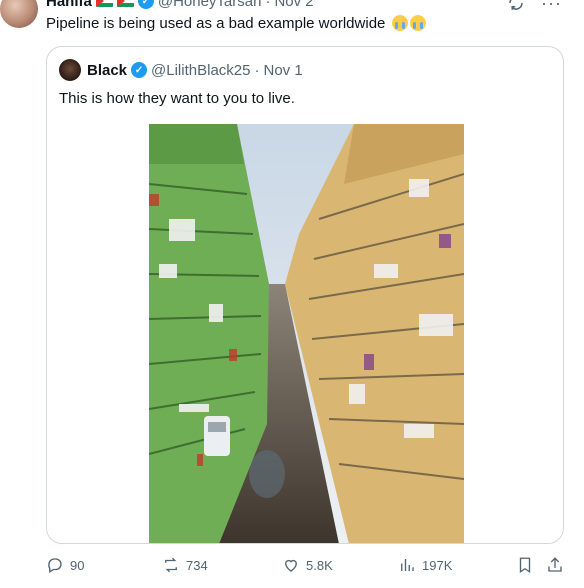 The width and height of the screenshot is (584, 588). What do you see at coordinates (551, 6) in the screenshot?
I see `more-options-icon: ···` at bounding box center [551, 6].